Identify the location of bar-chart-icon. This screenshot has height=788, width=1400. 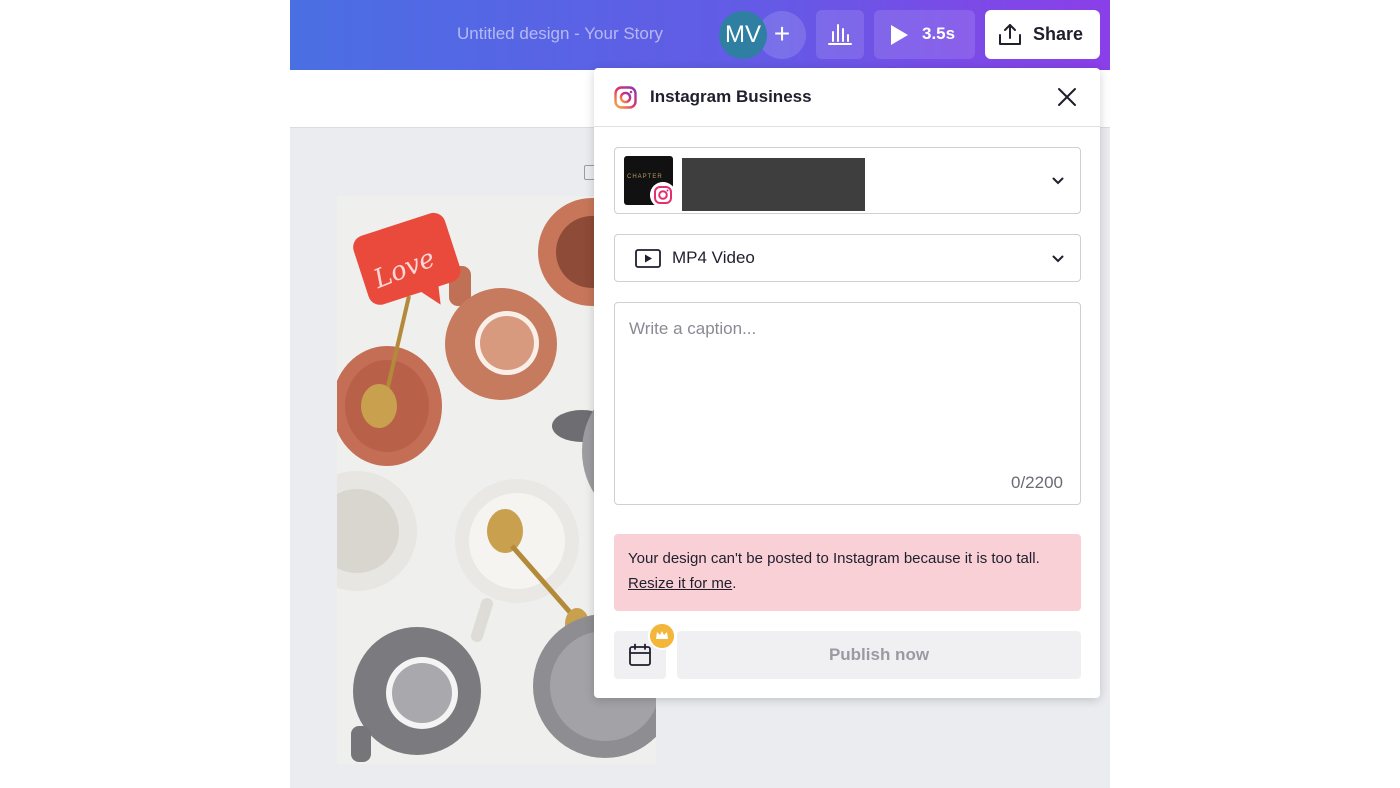
(840, 34).